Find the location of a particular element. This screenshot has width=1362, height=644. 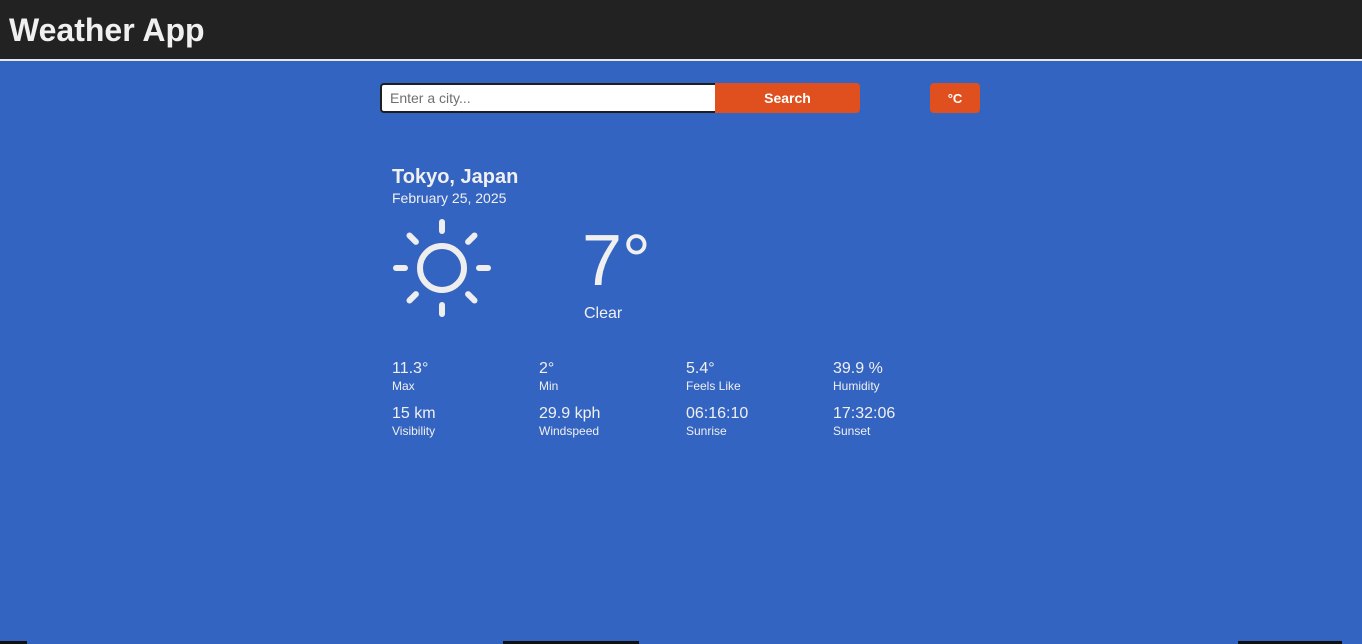

current-date: February 25, 2025 is located at coordinates (449, 198).